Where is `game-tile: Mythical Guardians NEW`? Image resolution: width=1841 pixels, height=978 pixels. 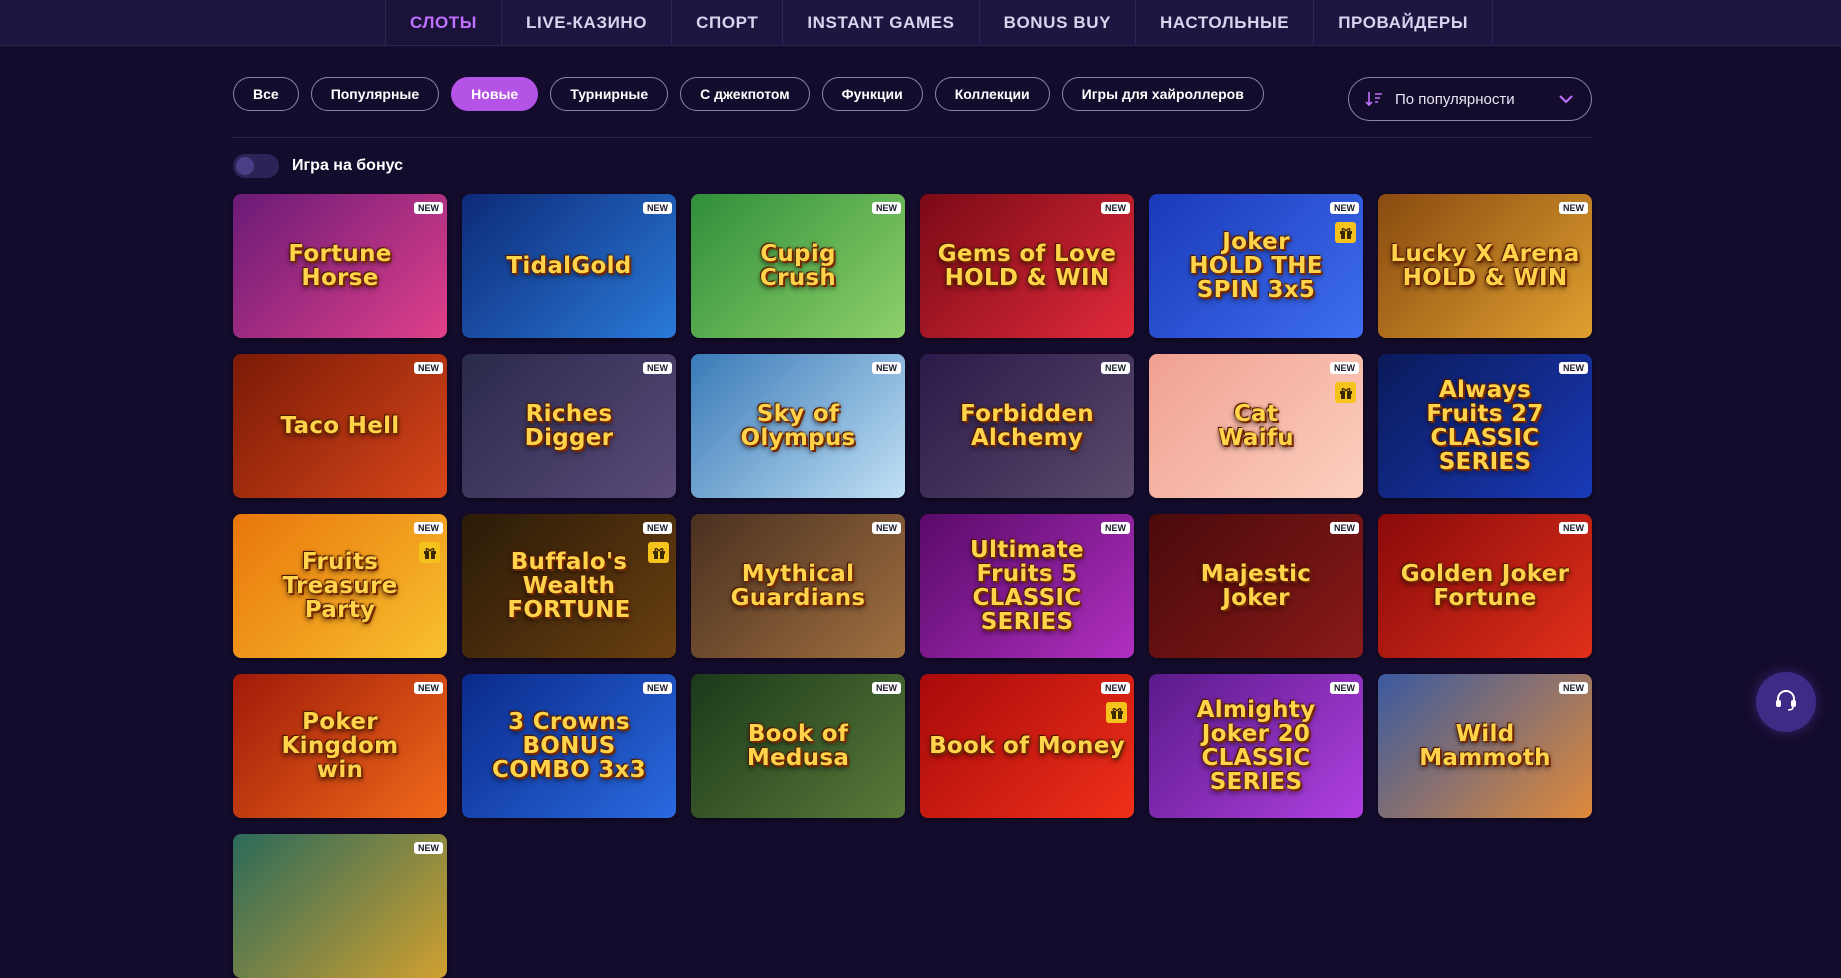 game-tile: Mythical Guardians NEW is located at coordinates (798, 586).